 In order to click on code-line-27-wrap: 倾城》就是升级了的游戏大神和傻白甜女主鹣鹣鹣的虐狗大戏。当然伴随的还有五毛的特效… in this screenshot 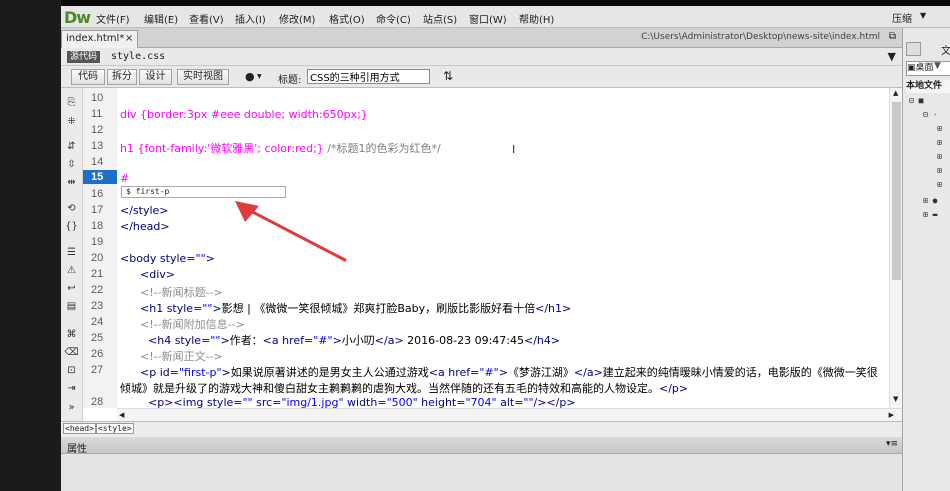, I will do `click(404, 388)`.